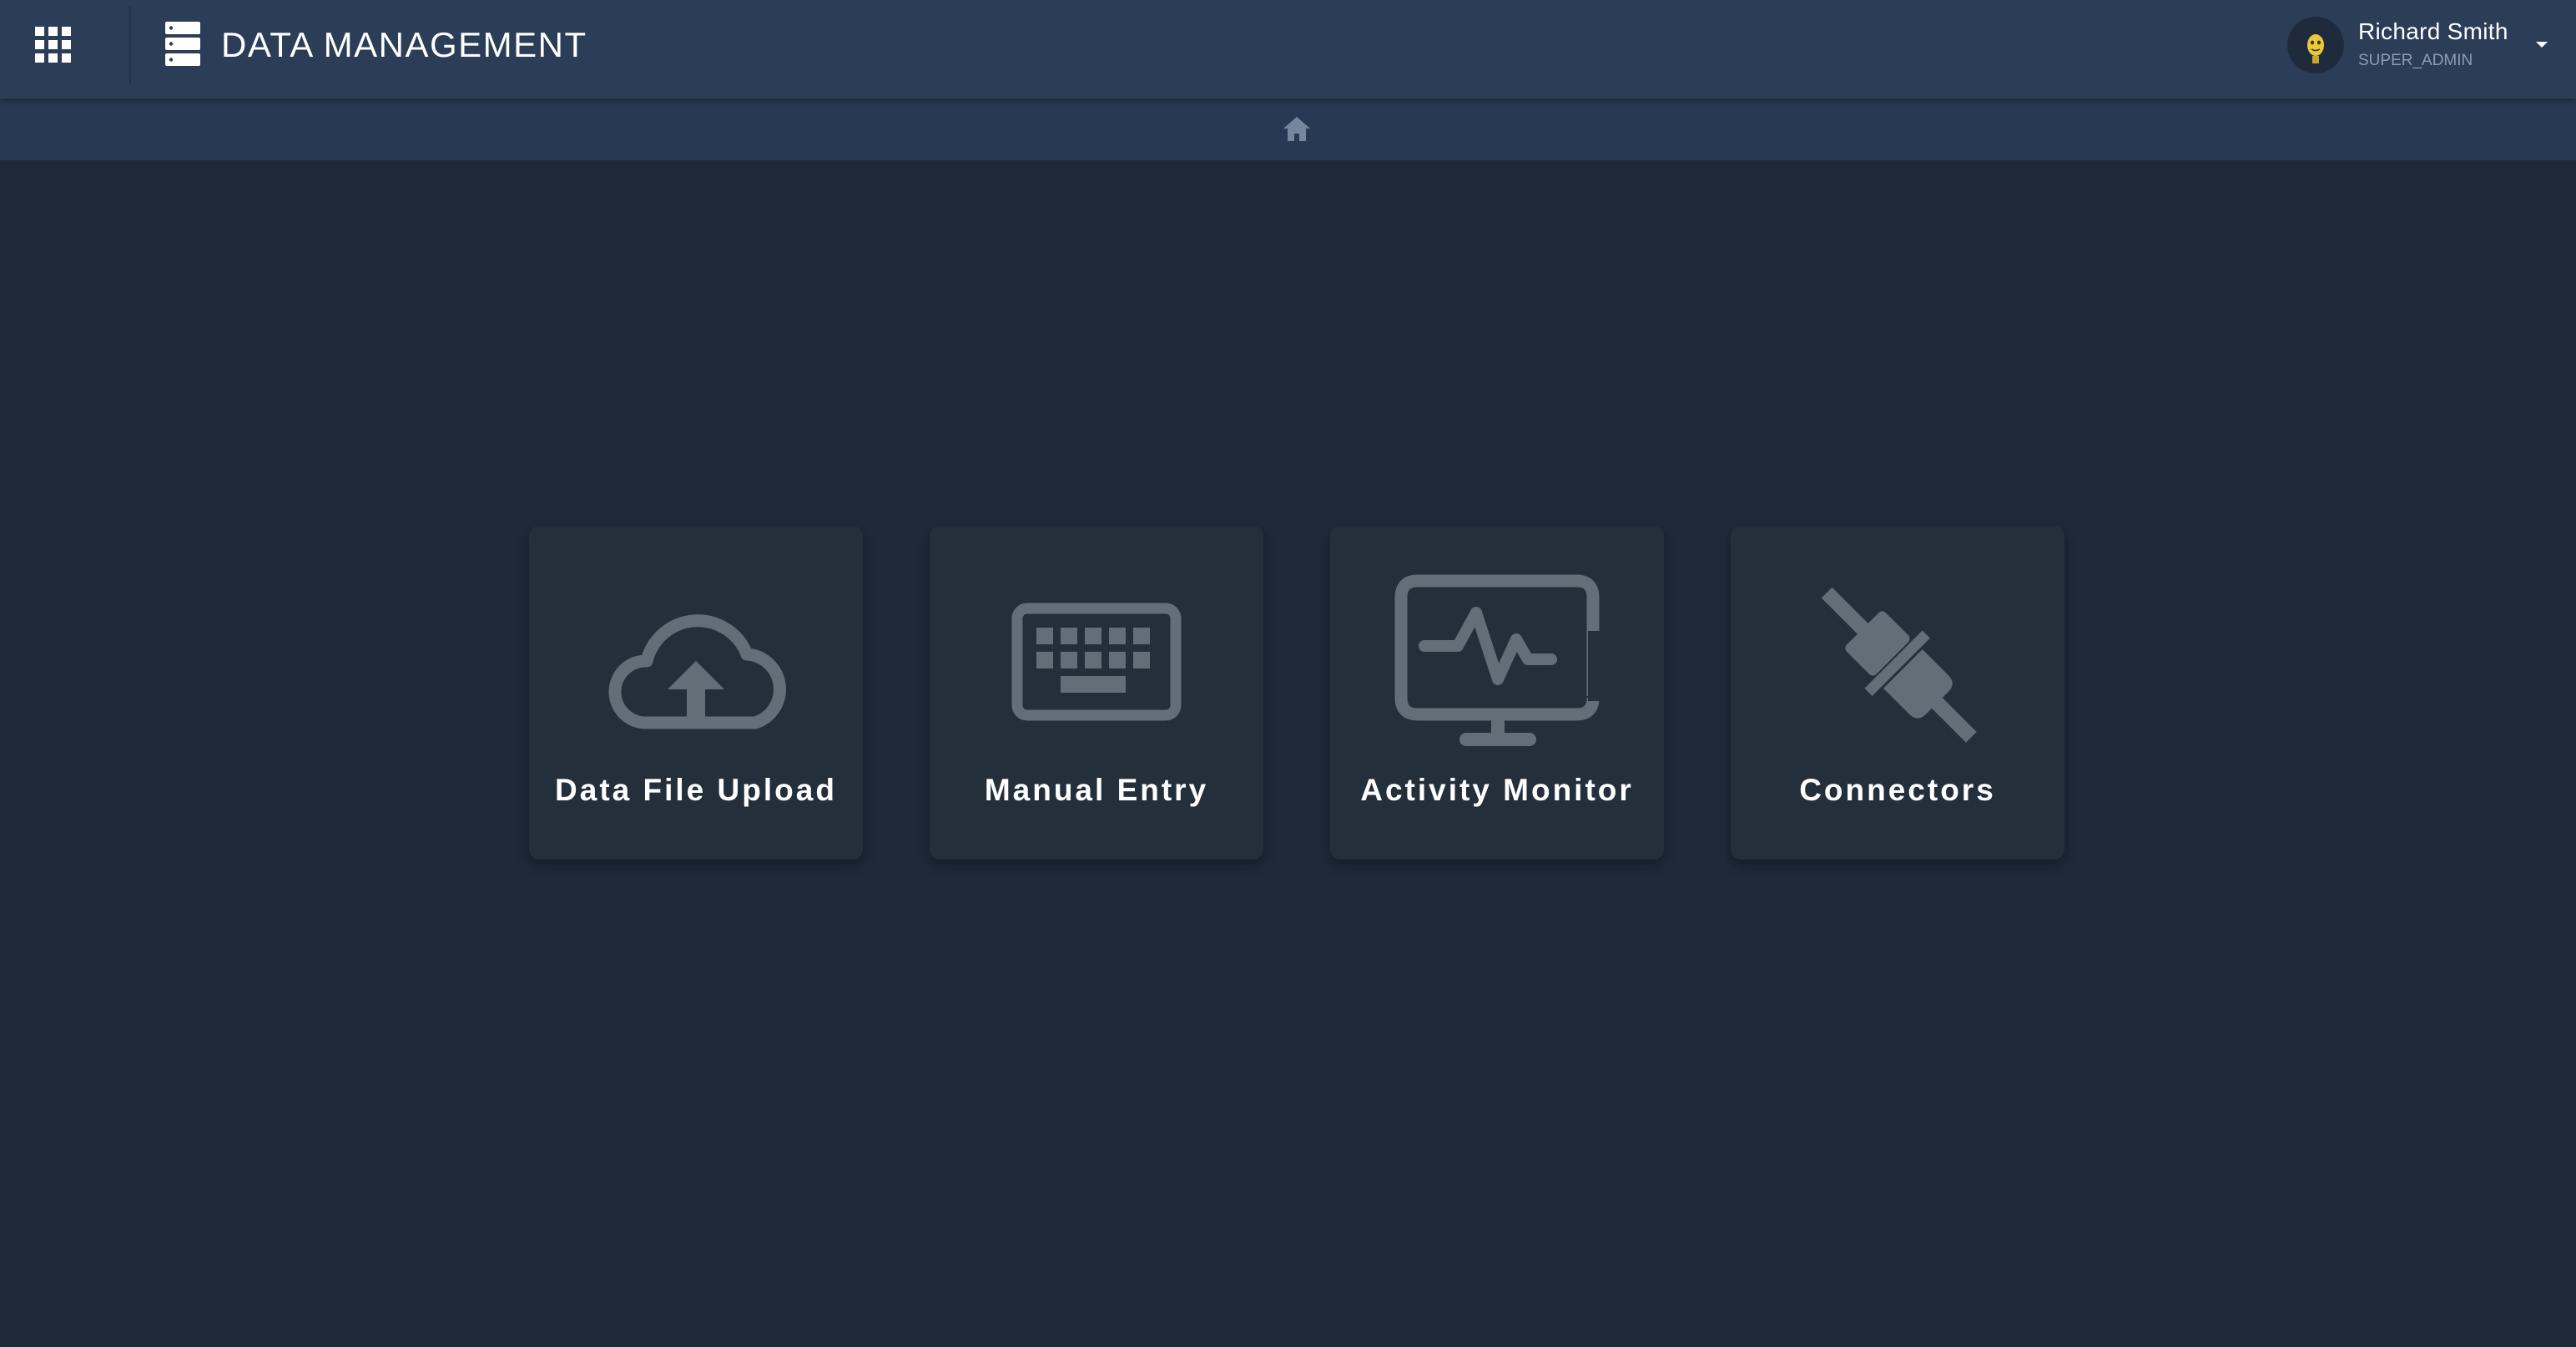  I want to click on monitor-heart-icon, so click(1497, 647).